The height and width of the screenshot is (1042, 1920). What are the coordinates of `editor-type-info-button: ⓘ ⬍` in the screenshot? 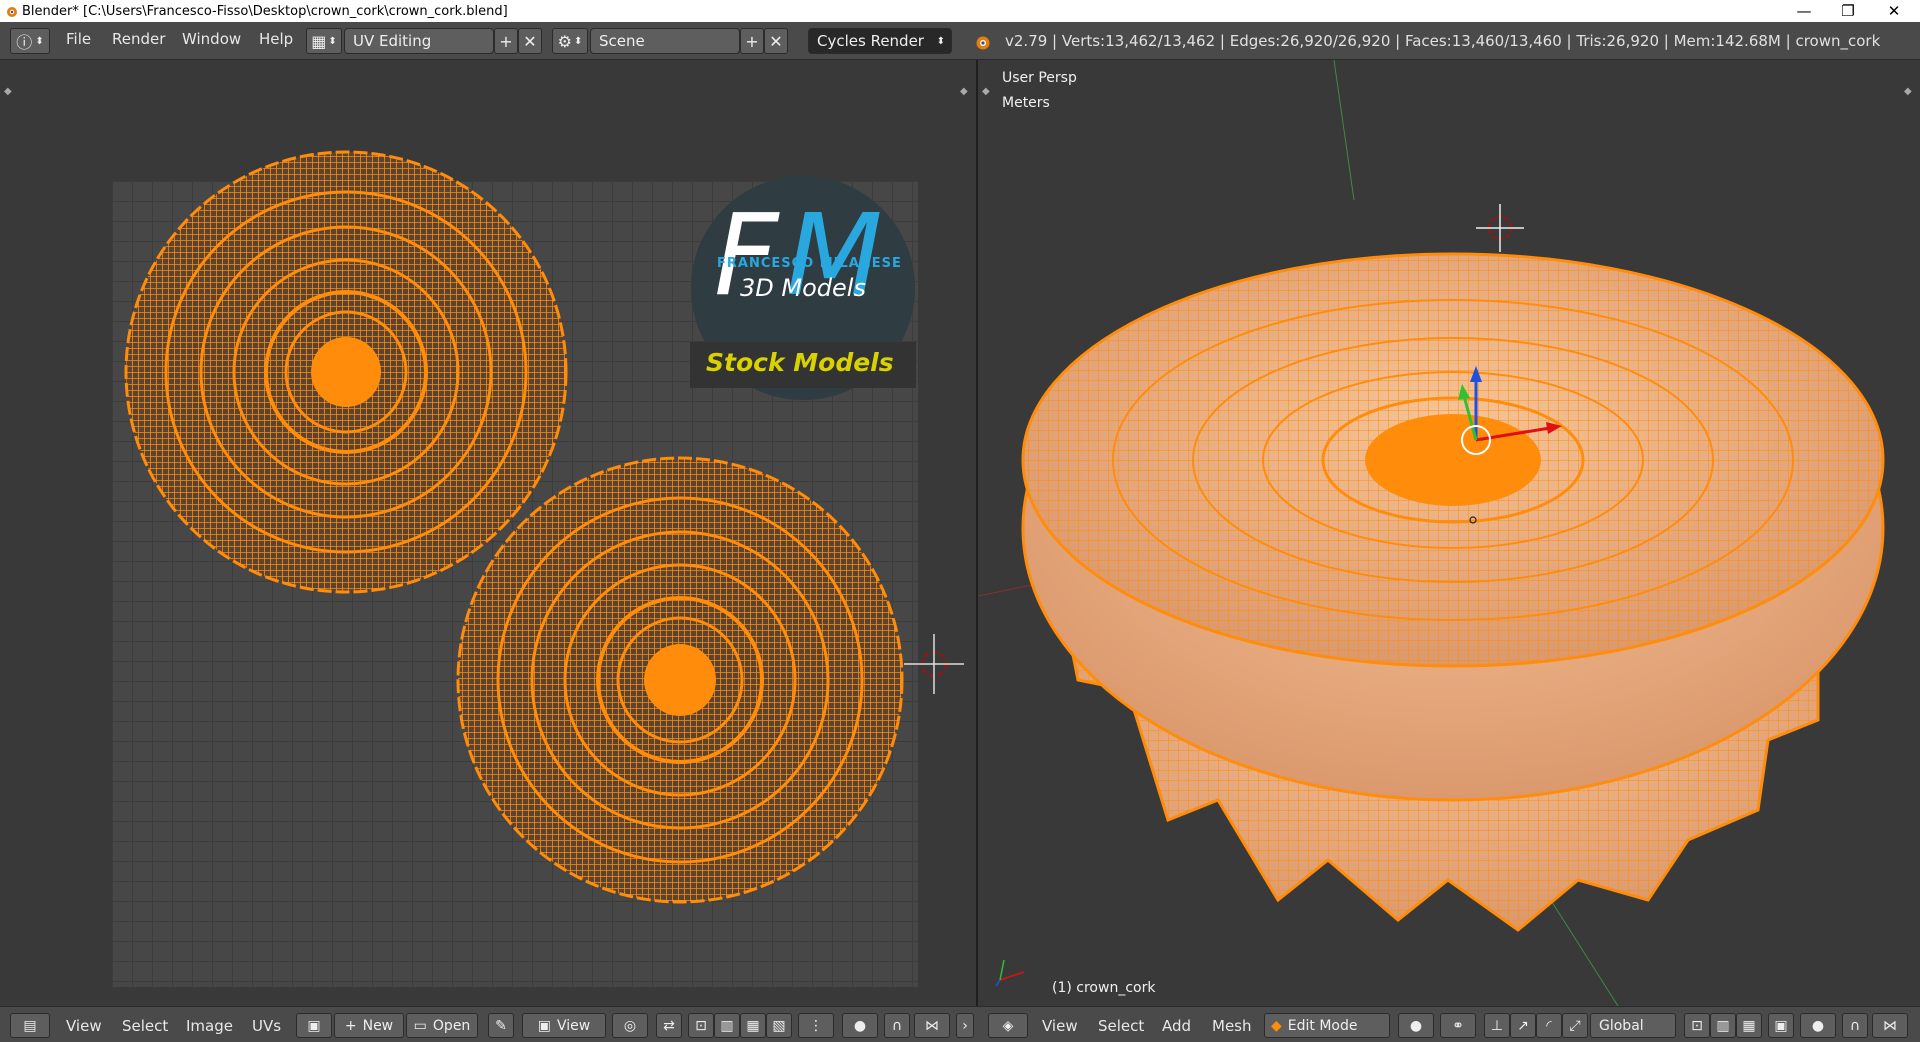 It's located at (30, 41).